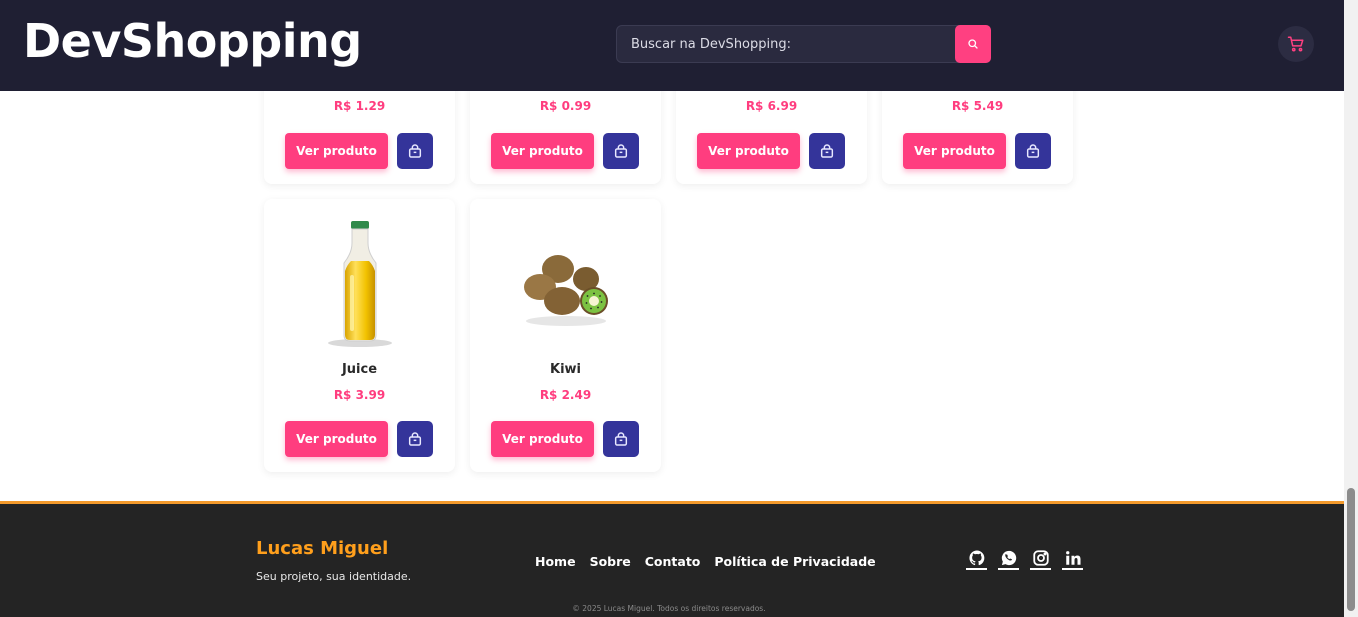 Image resolution: width=1358 pixels, height=617 pixels. Describe the element at coordinates (565, 106) in the screenshot. I see `product-price: R$ 0.99` at that location.